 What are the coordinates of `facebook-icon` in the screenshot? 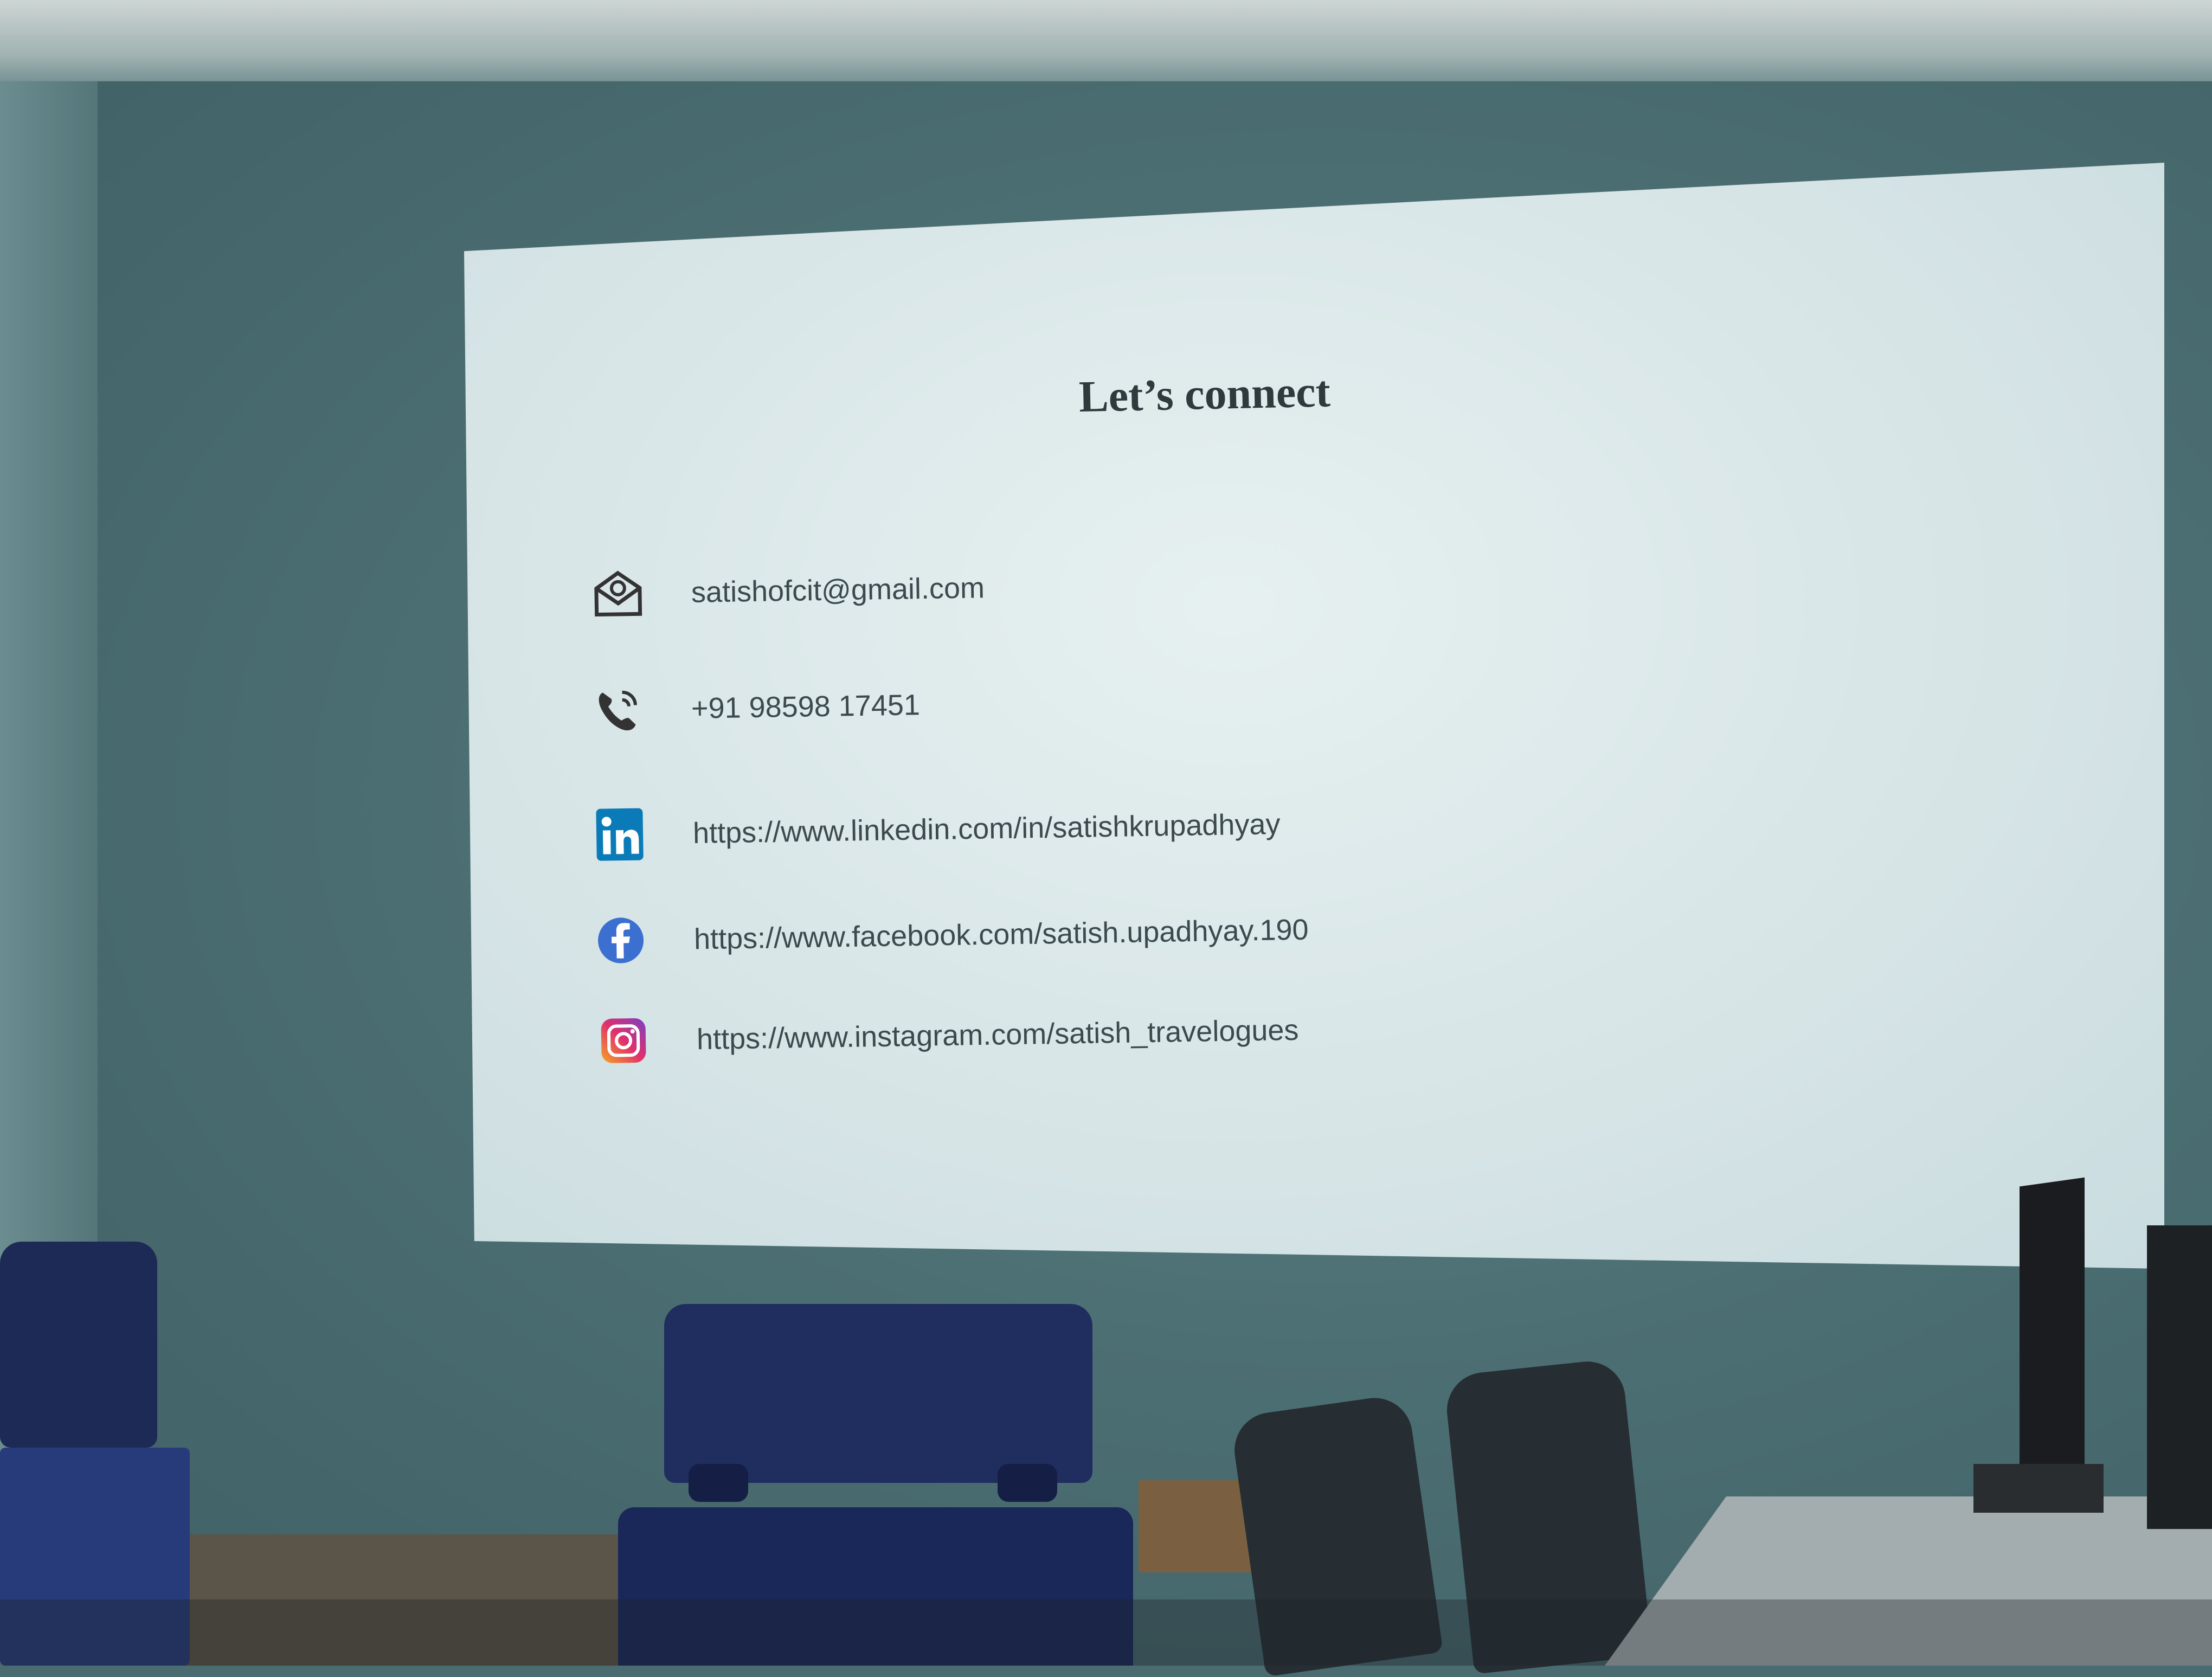 It's located at (620, 940).